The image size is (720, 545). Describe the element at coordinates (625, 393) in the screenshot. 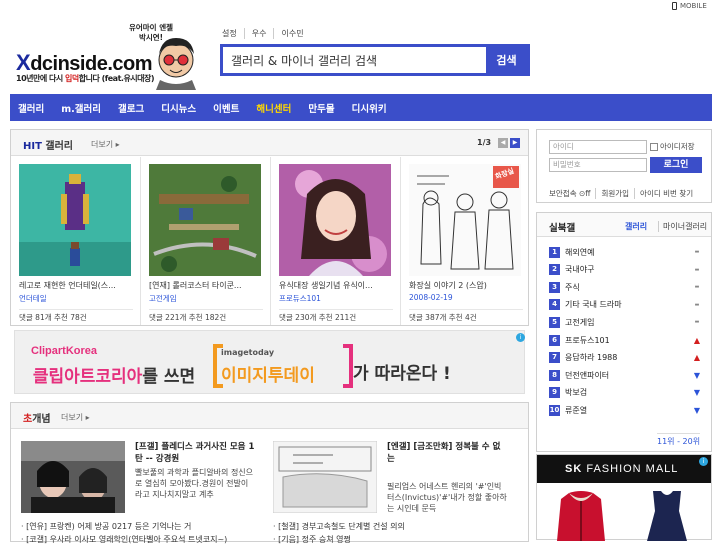

I see `rank-item: 9 박보검 ▼` at that location.